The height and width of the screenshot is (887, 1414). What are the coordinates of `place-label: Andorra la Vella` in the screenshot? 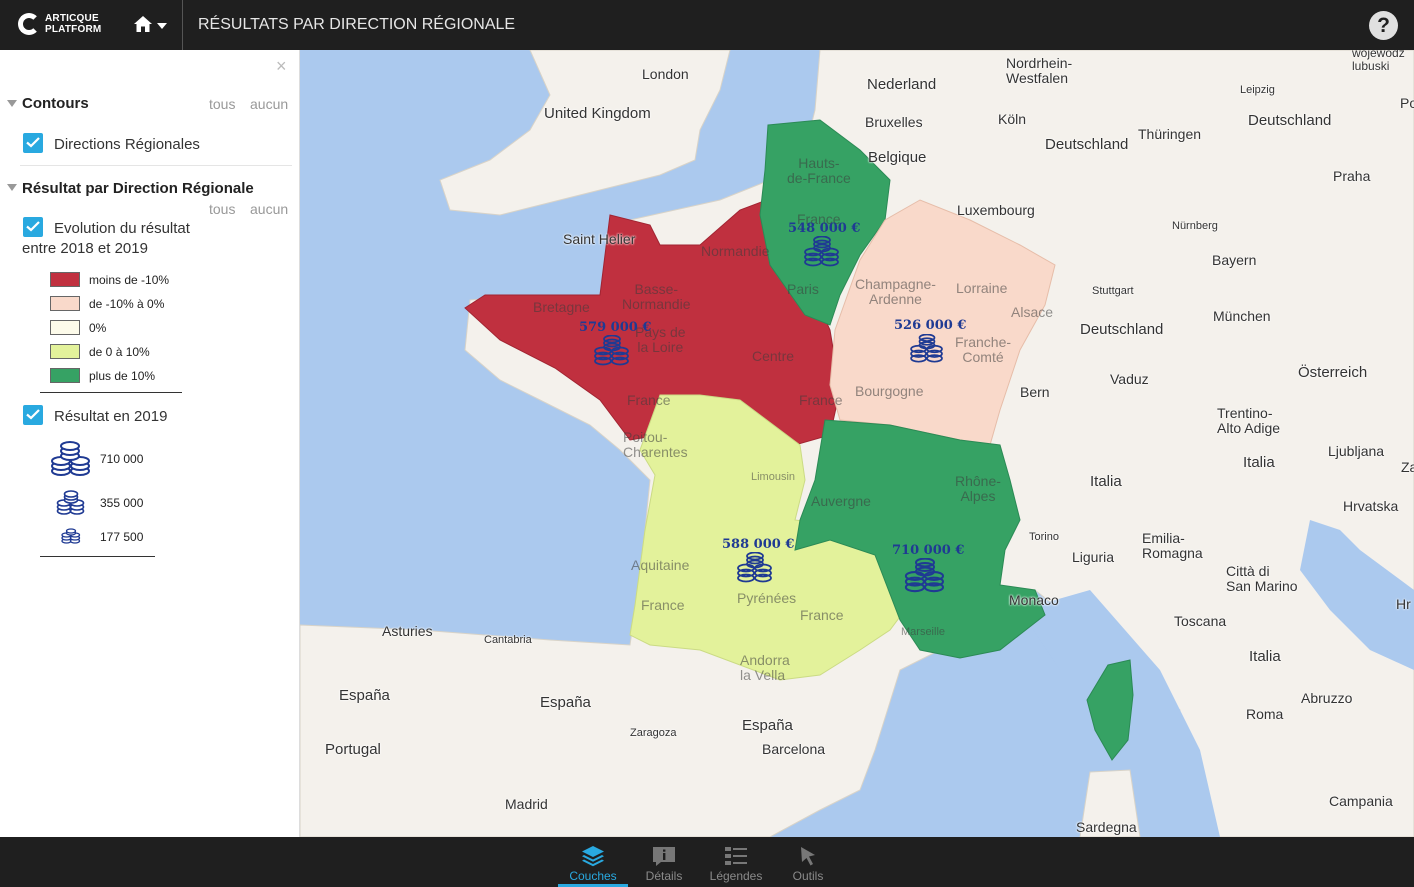 It's located at (765, 667).